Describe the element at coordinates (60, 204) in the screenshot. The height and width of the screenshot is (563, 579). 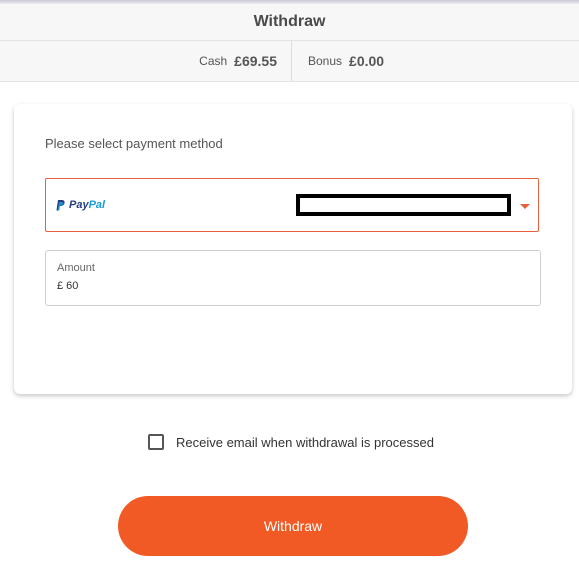
I see `paypal-icon` at that location.